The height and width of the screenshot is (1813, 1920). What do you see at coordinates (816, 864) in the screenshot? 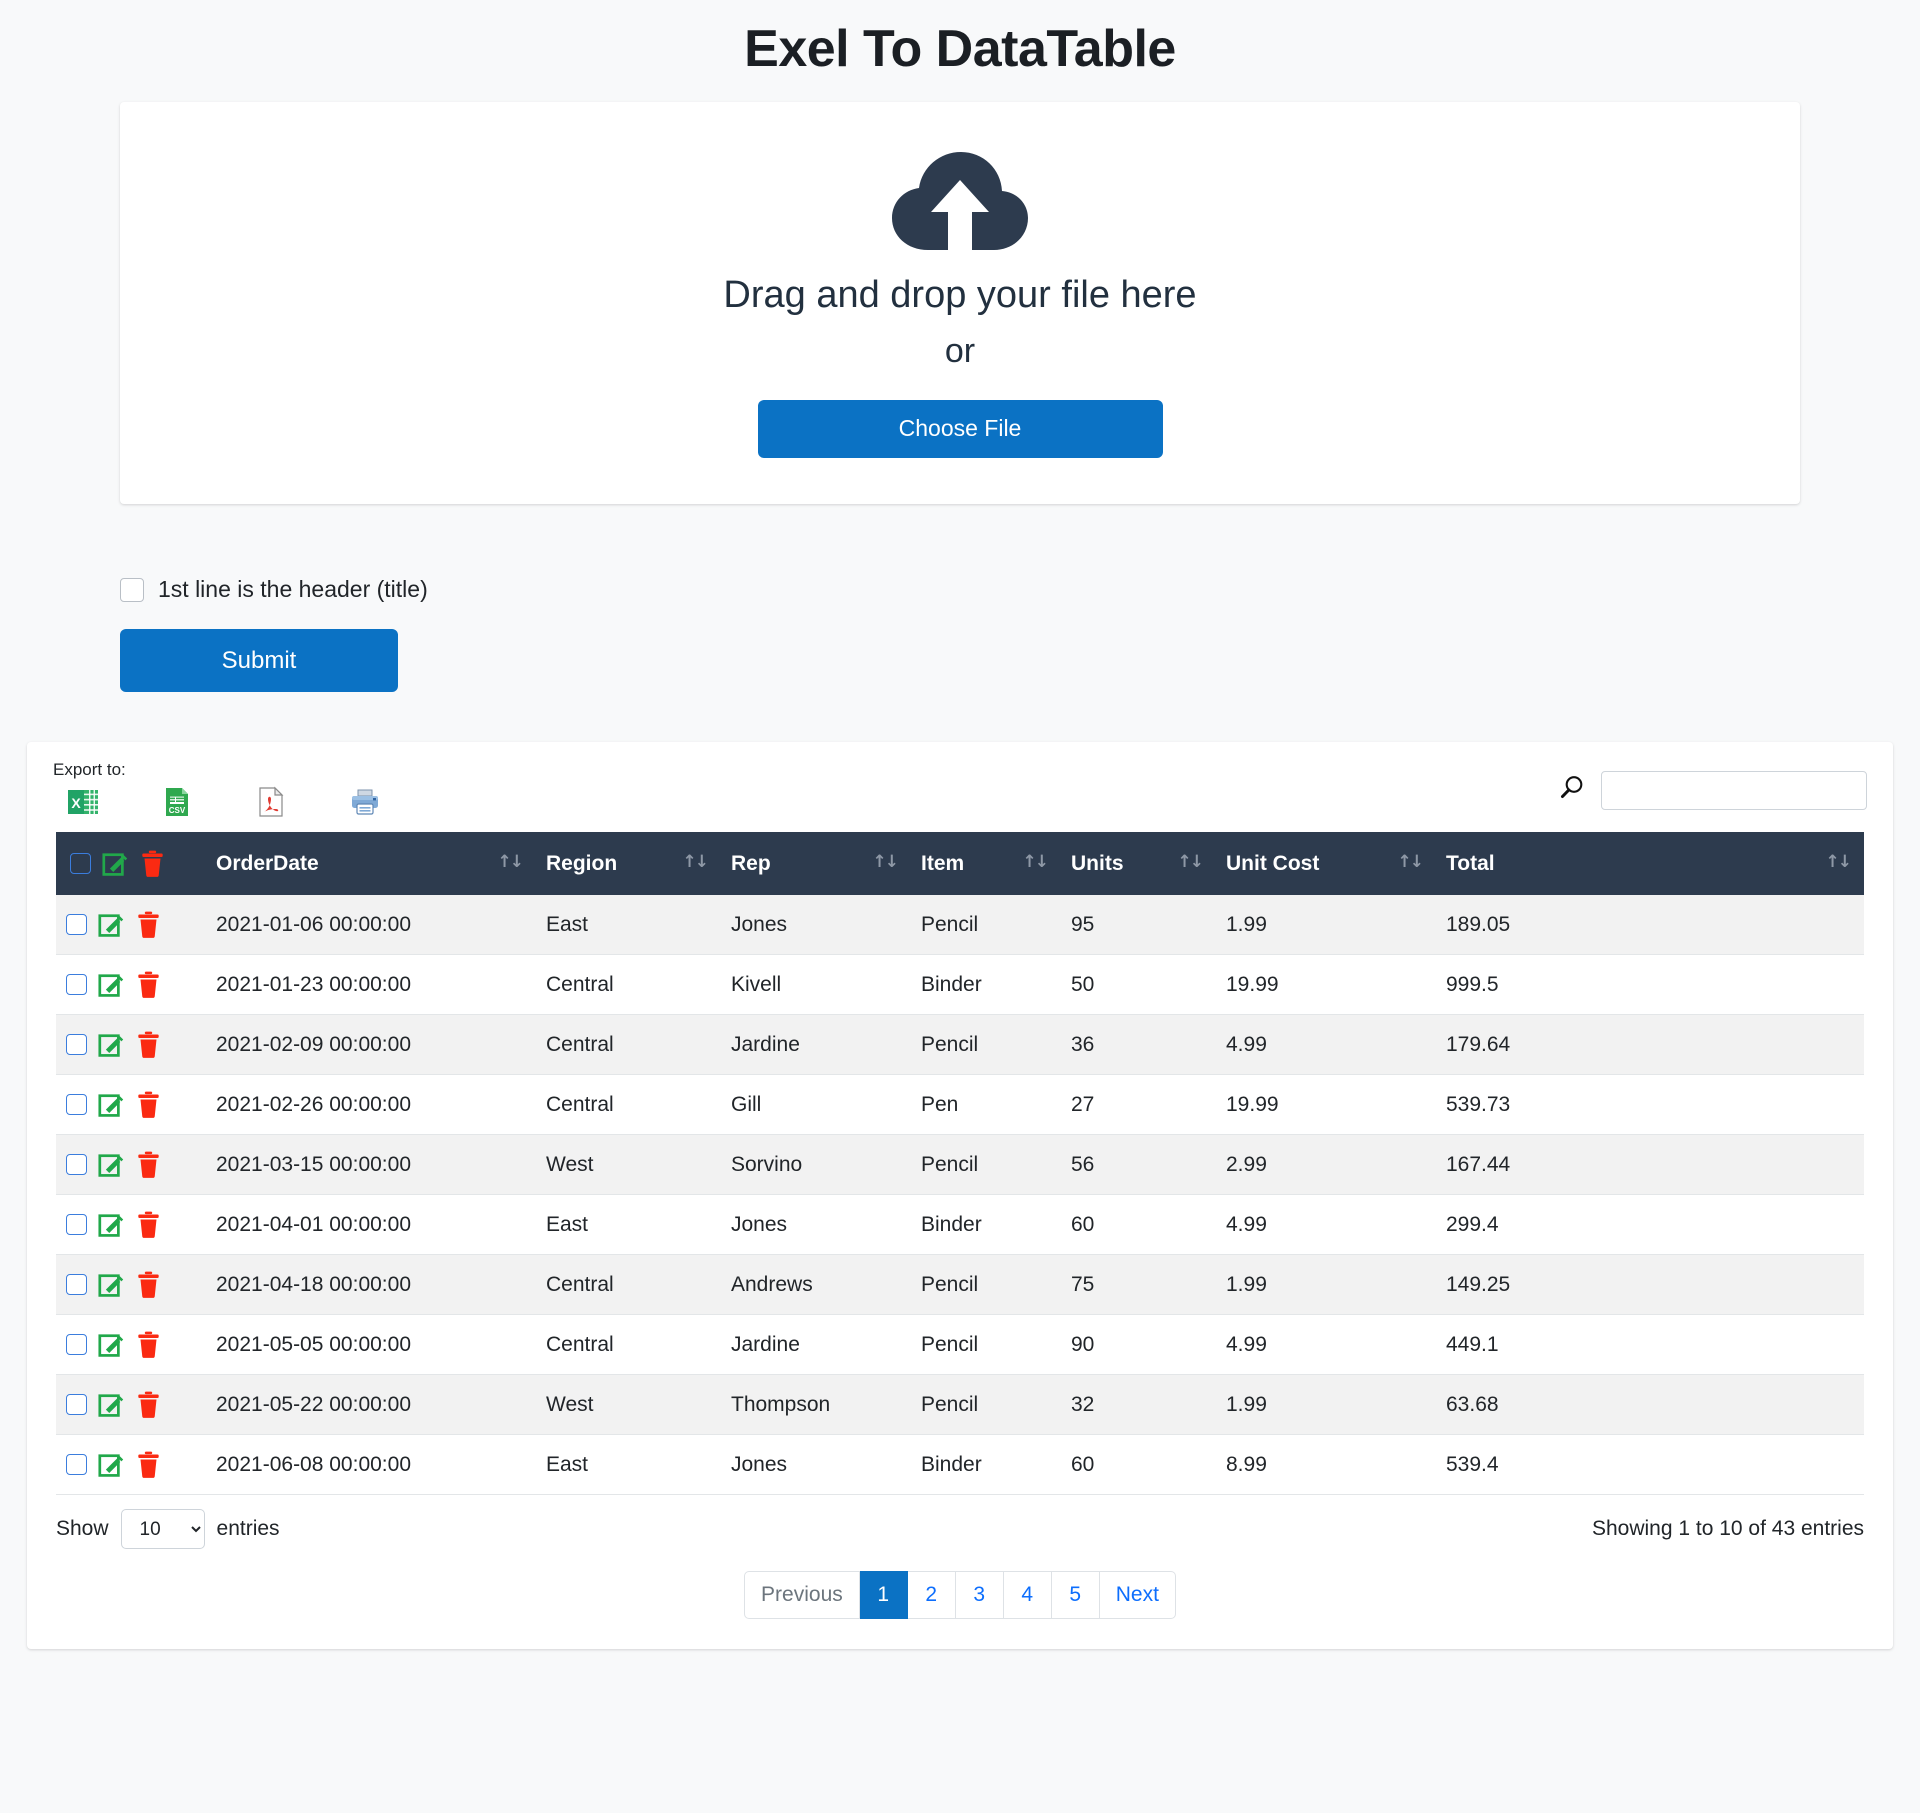
I see `header-rep: Rep ↑↓` at bounding box center [816, 864].